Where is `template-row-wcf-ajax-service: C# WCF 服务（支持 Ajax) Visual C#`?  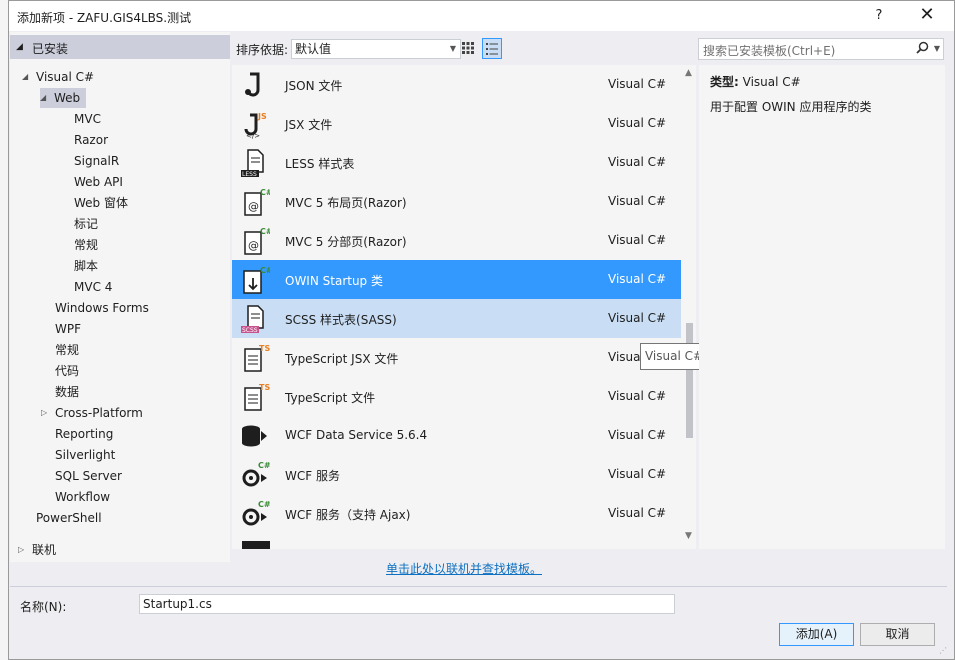 template-row-wcf-ajax-service: C# WCF 服务（支持 Ajax) Visual C# is located at coordinates (456, 513).